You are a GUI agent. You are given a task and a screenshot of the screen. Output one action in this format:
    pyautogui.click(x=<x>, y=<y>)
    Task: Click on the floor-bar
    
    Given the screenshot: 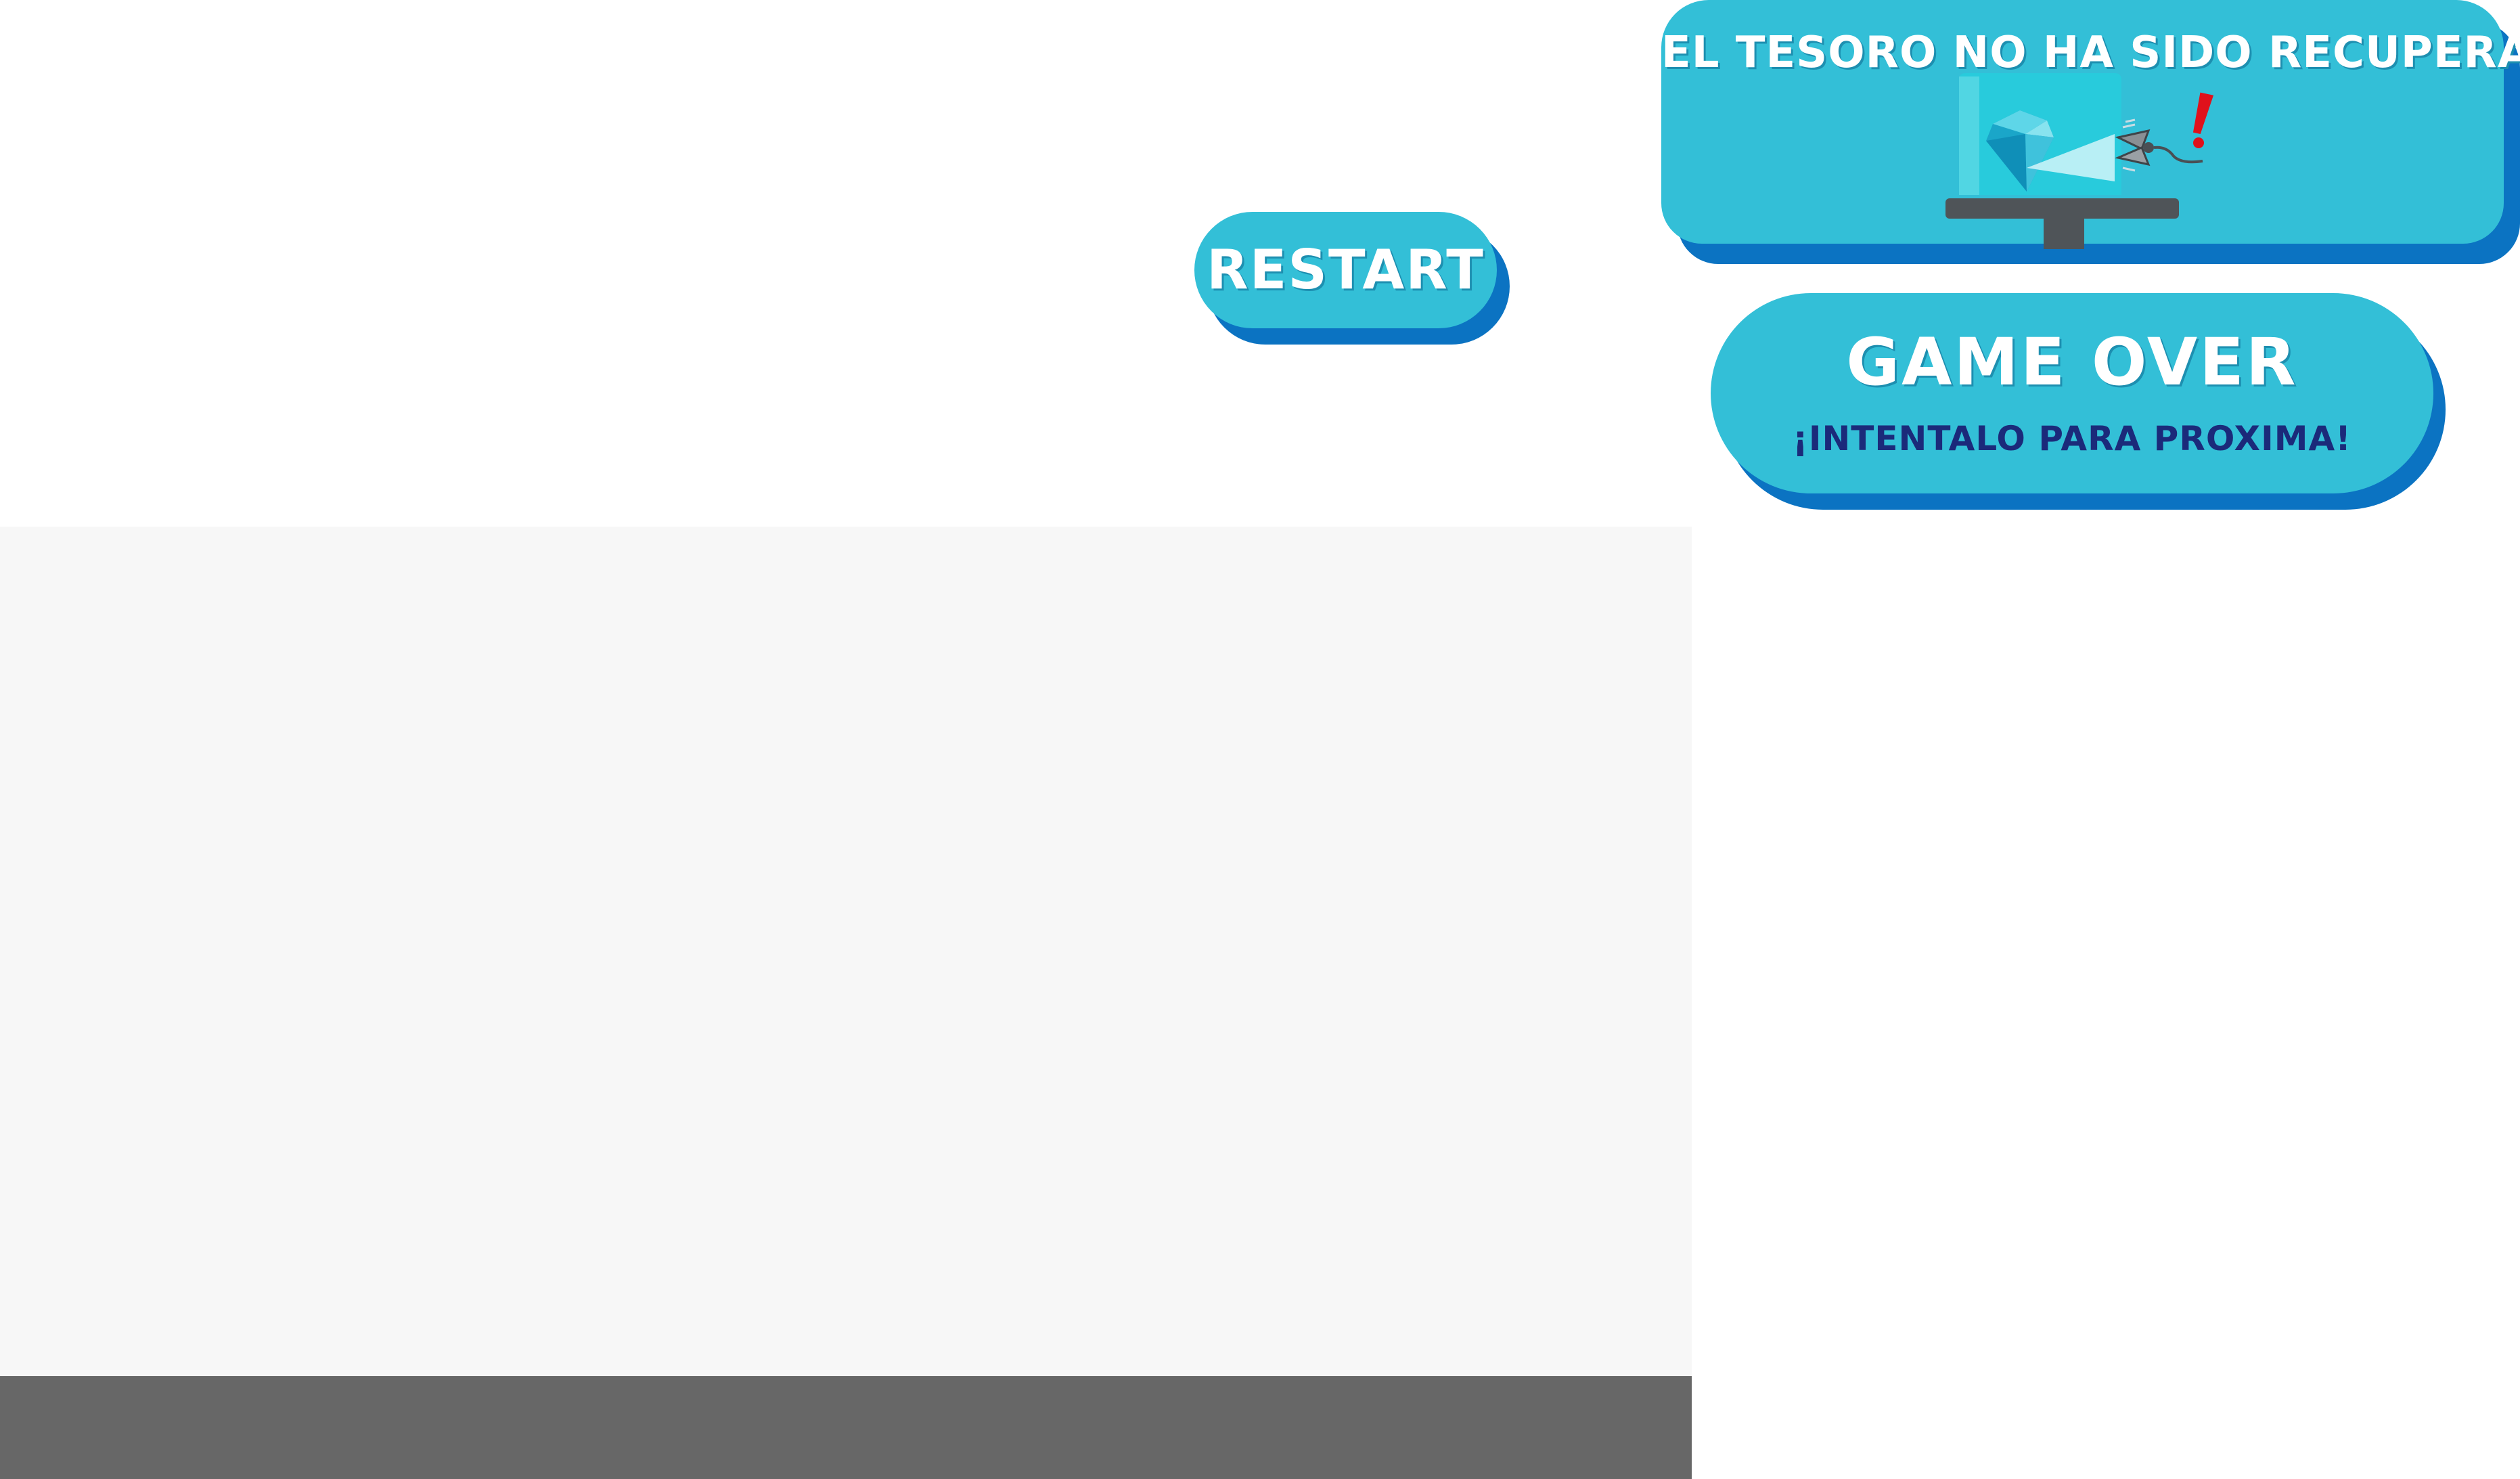 What is the action you would take?
    pyautogui.click(x=846, y=1427)
    